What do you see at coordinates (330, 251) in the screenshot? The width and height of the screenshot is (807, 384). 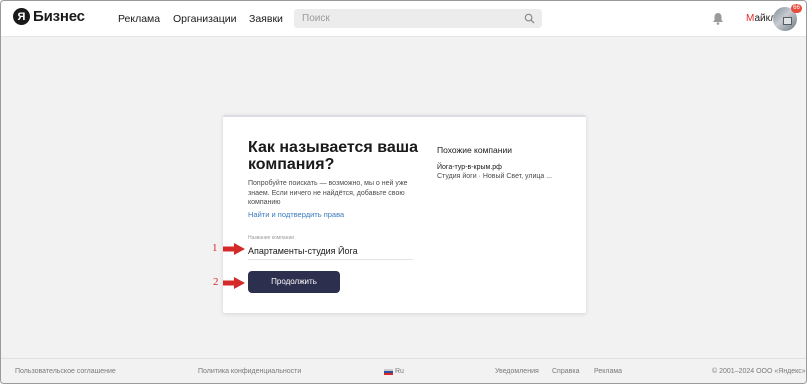 I see `company-name-field` at bounding box center [330, 251].